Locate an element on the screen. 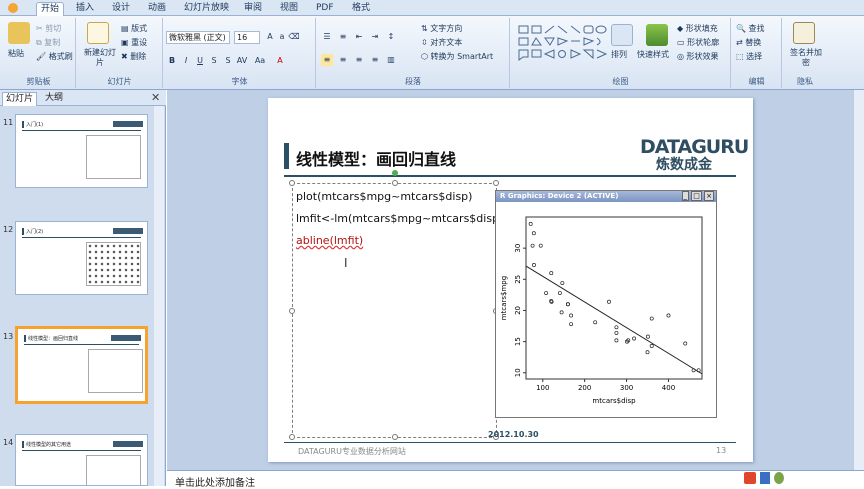 This screenshot has height=489, width=864. tab-pdf: PDF is located at coordinates (325, 9).